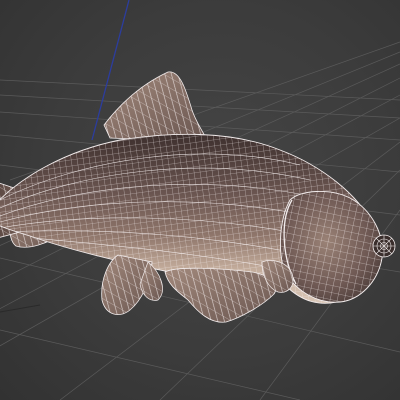 Image resolution: width=400 pixels, height=400 pixels. Describe the element at coordinates (220, 295) in the screenshot. I see `fish-anal-fin` at that location.